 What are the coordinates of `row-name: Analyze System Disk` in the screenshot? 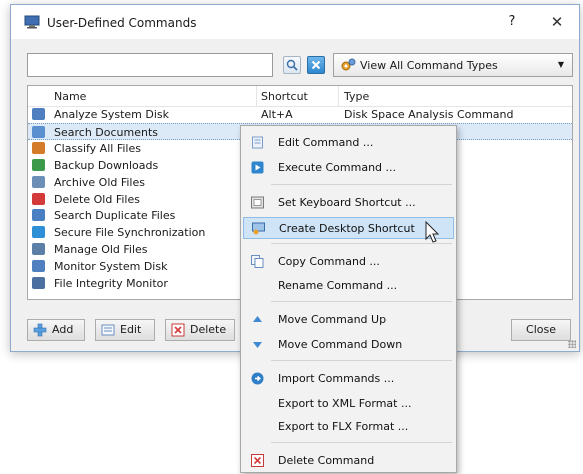 It's located at (111, 114).